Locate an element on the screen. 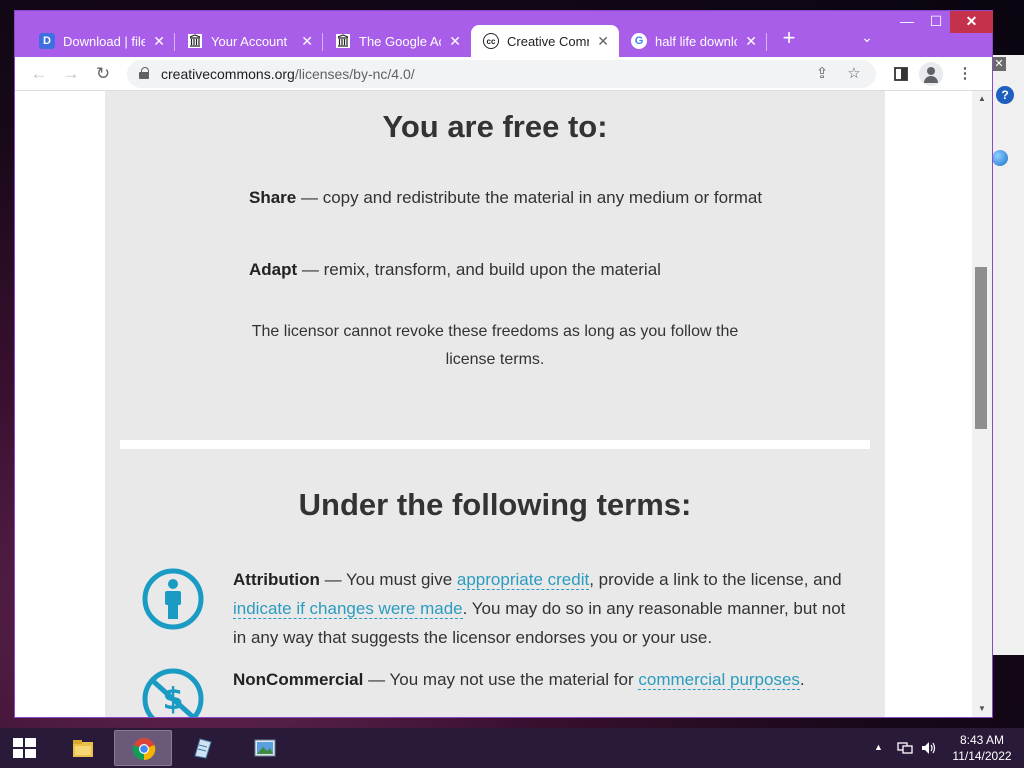 This screenshot has width=1024, height=768. taskbar-chrome is located at coordinates (143, 748).